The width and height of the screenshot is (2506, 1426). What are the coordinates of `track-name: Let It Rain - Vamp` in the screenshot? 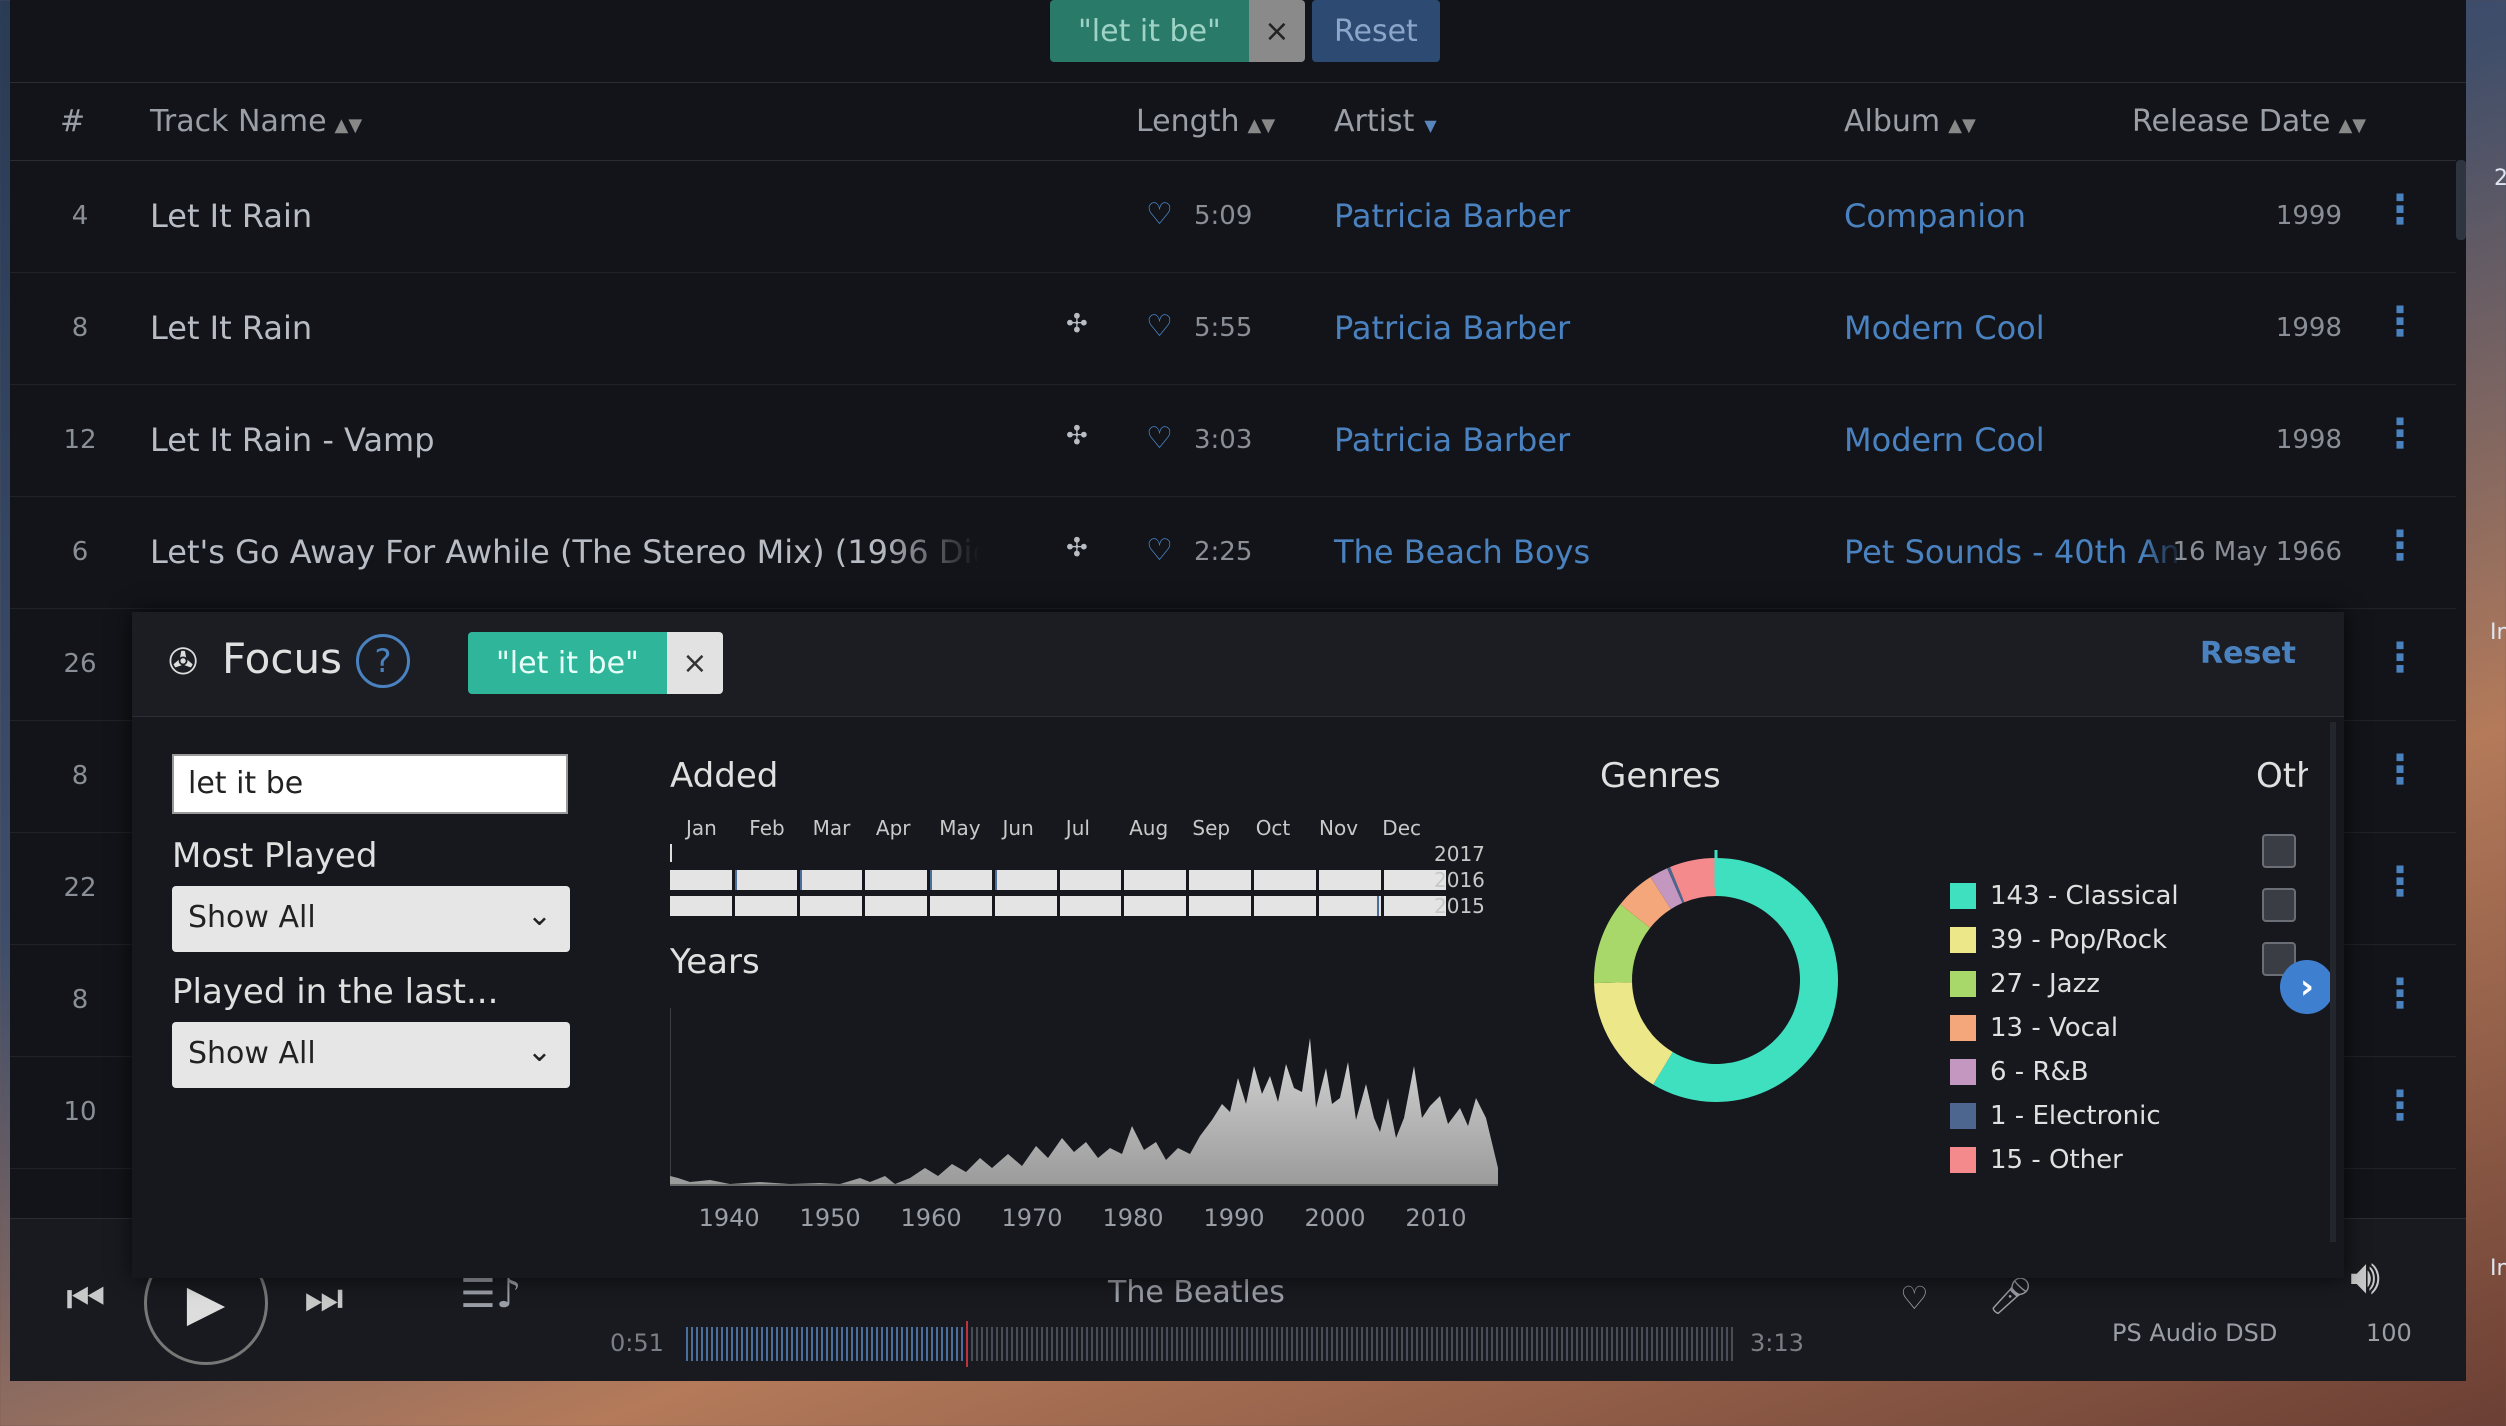 It's located at (560, 440).